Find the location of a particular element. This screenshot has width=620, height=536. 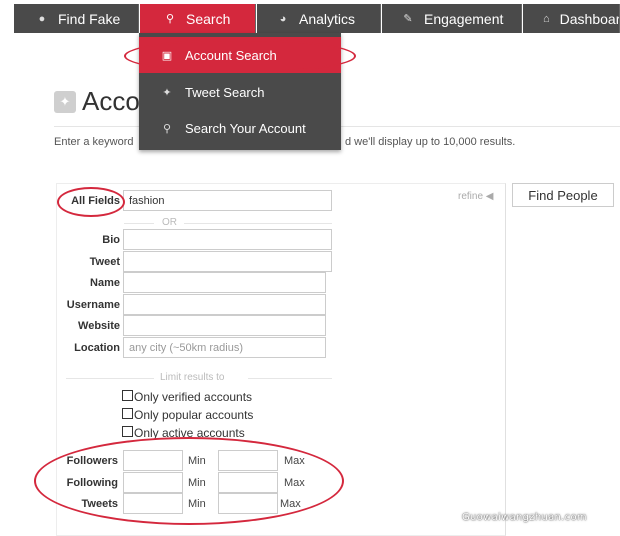

nav-label: Engagement is located at coordinates (464, 18).